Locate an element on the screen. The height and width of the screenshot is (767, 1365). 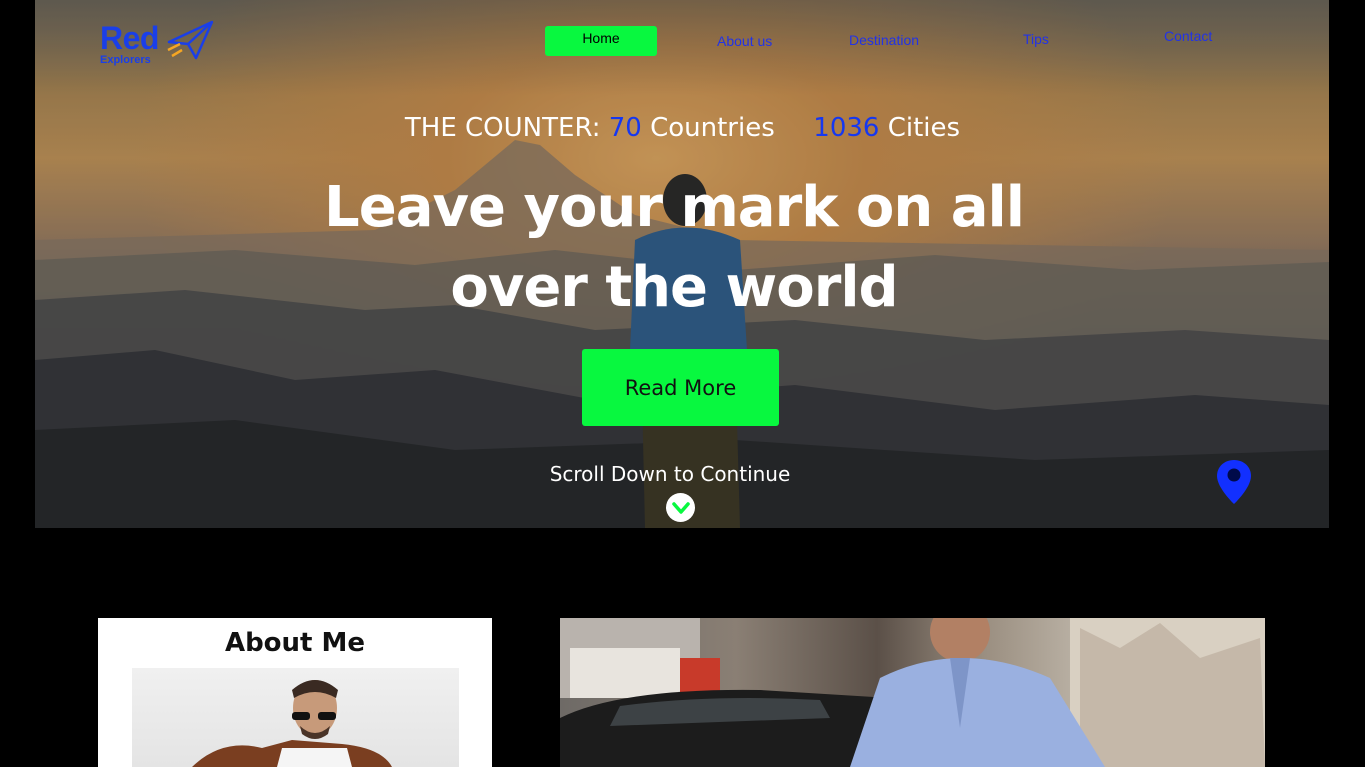
counter-line: THE COUNTER: 70 Countries 1036 Cities is located at coordinates (682, 128).